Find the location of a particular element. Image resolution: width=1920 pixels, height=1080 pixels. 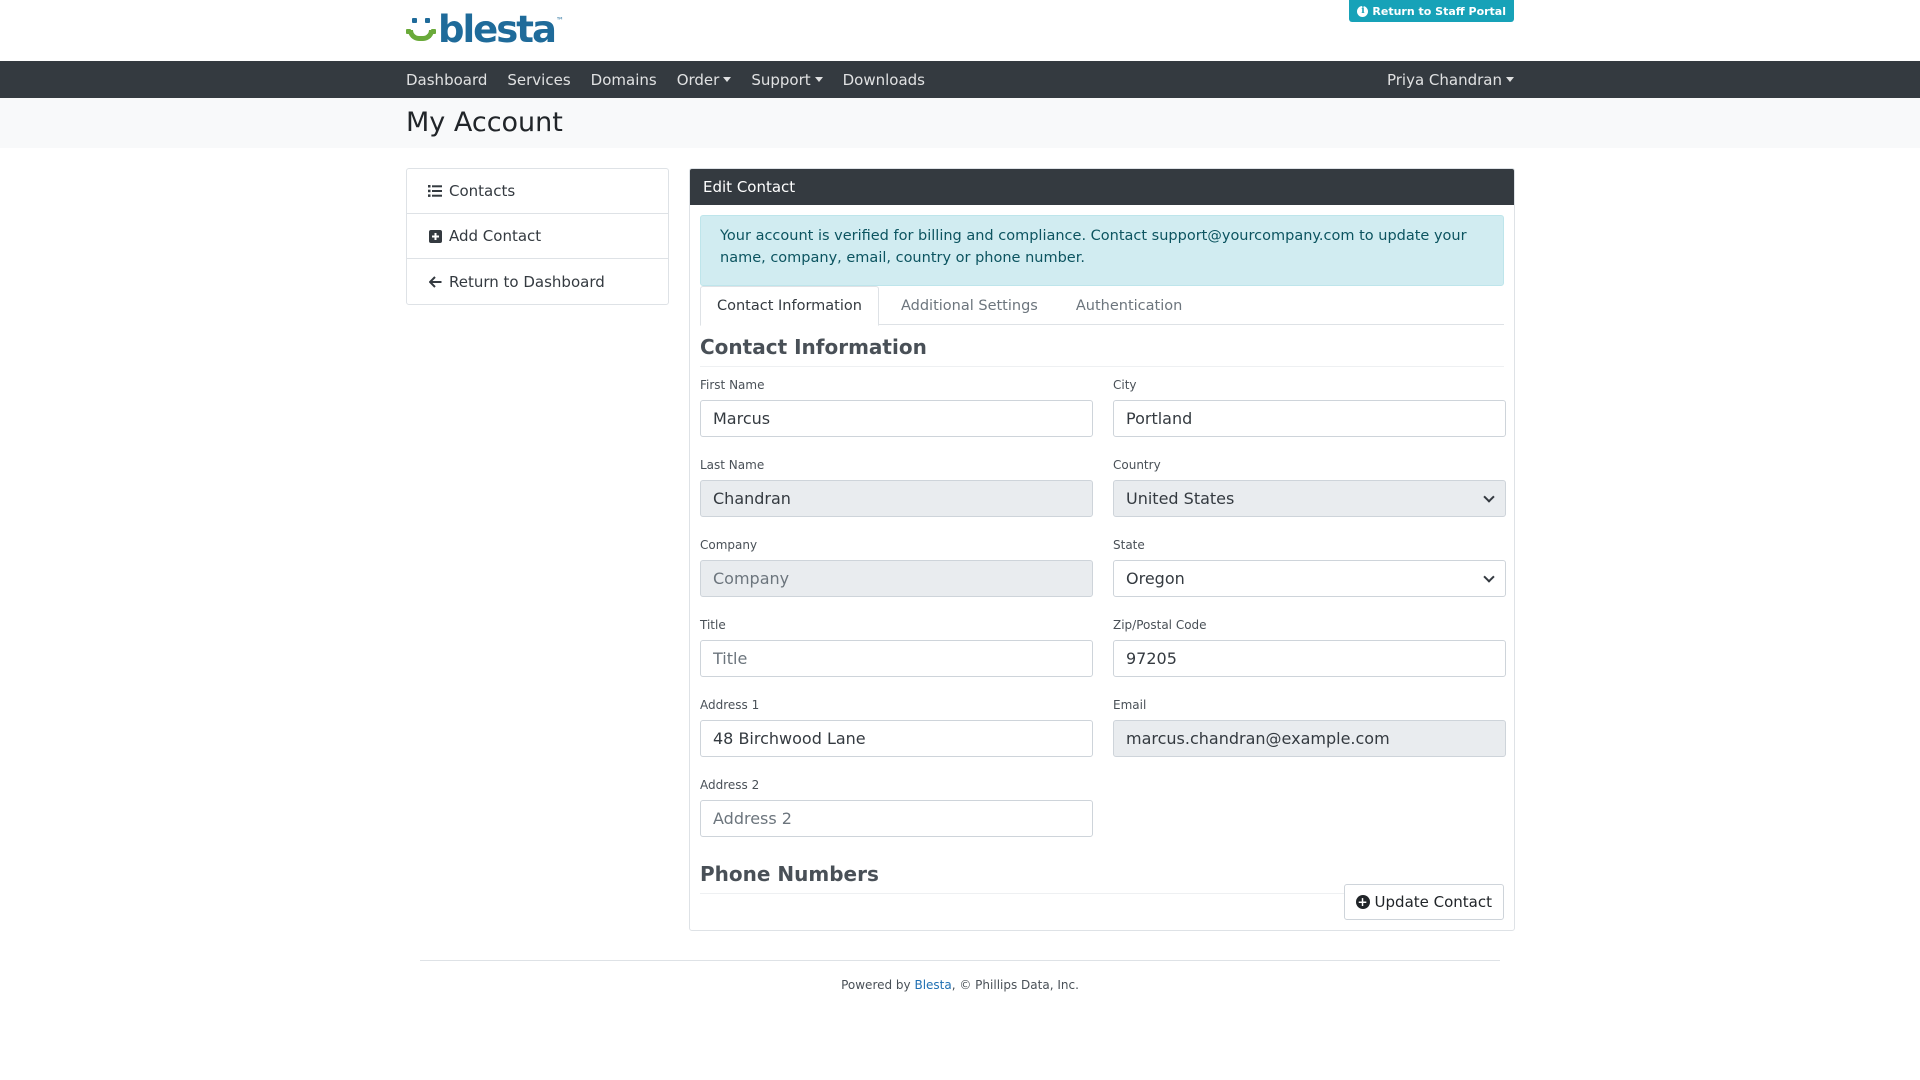

address2-label: Address 2 is located at coordinates (730, 785).